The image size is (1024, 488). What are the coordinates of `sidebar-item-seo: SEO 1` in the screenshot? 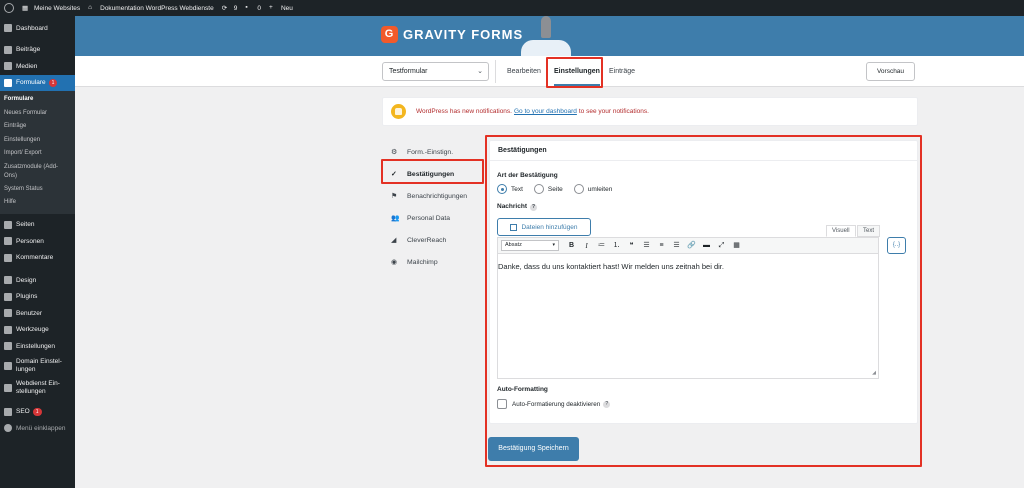 It's located at (37, 412).